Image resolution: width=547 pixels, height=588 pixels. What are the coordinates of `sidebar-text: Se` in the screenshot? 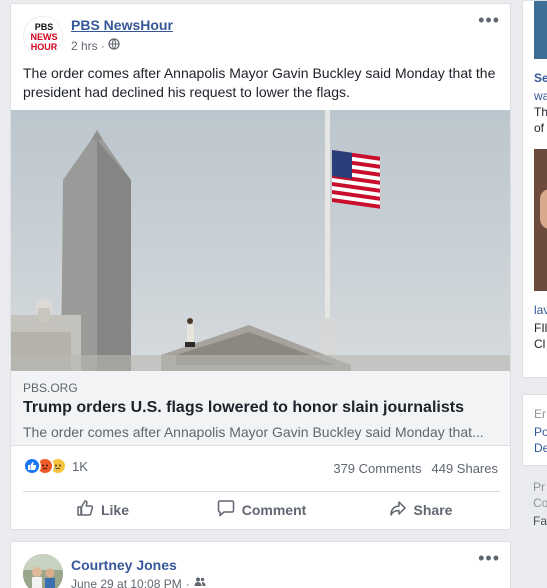 It's located at (540, 78).